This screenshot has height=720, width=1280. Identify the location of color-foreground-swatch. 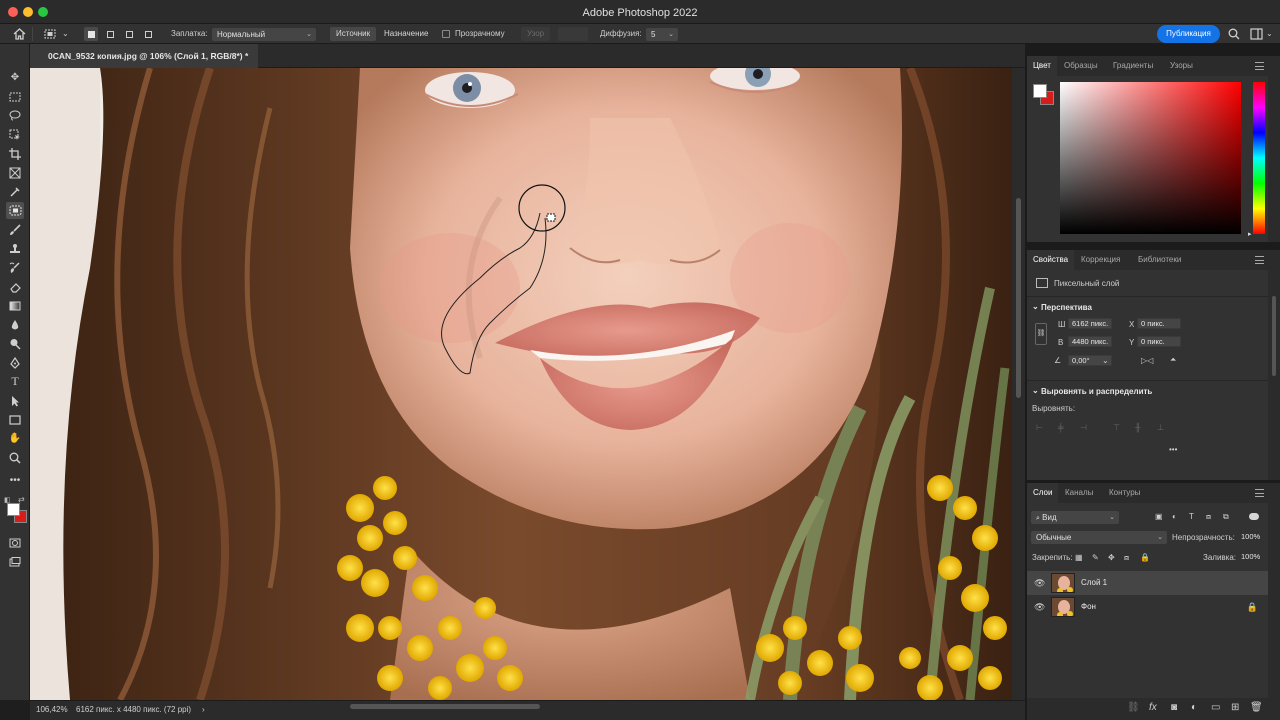
(1040, 91).